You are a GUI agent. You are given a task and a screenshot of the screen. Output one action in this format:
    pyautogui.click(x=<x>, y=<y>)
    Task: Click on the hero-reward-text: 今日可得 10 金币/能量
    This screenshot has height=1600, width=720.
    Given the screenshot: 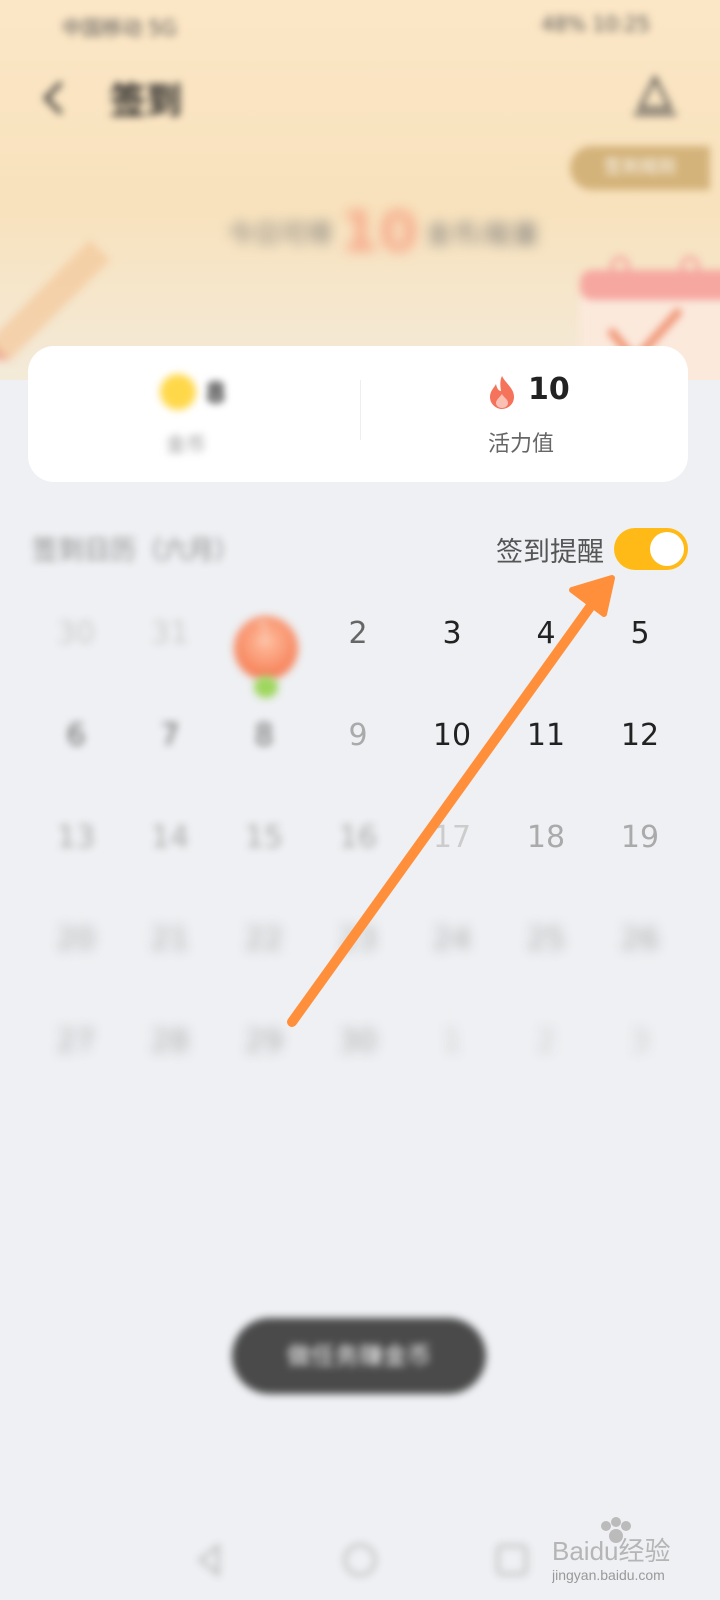 What is the action you would take?
    pyautogui.click(x=383, y=232)
    